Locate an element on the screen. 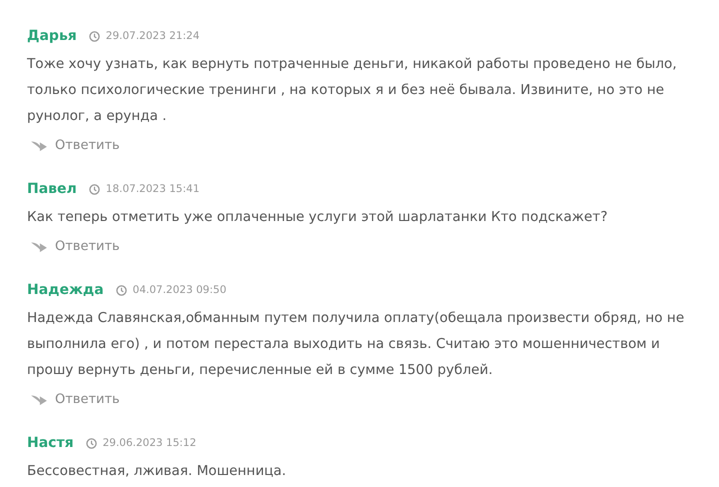  comment-text: Бессовестная, лживая. Мошенница. is located at coordinates (157, 471).